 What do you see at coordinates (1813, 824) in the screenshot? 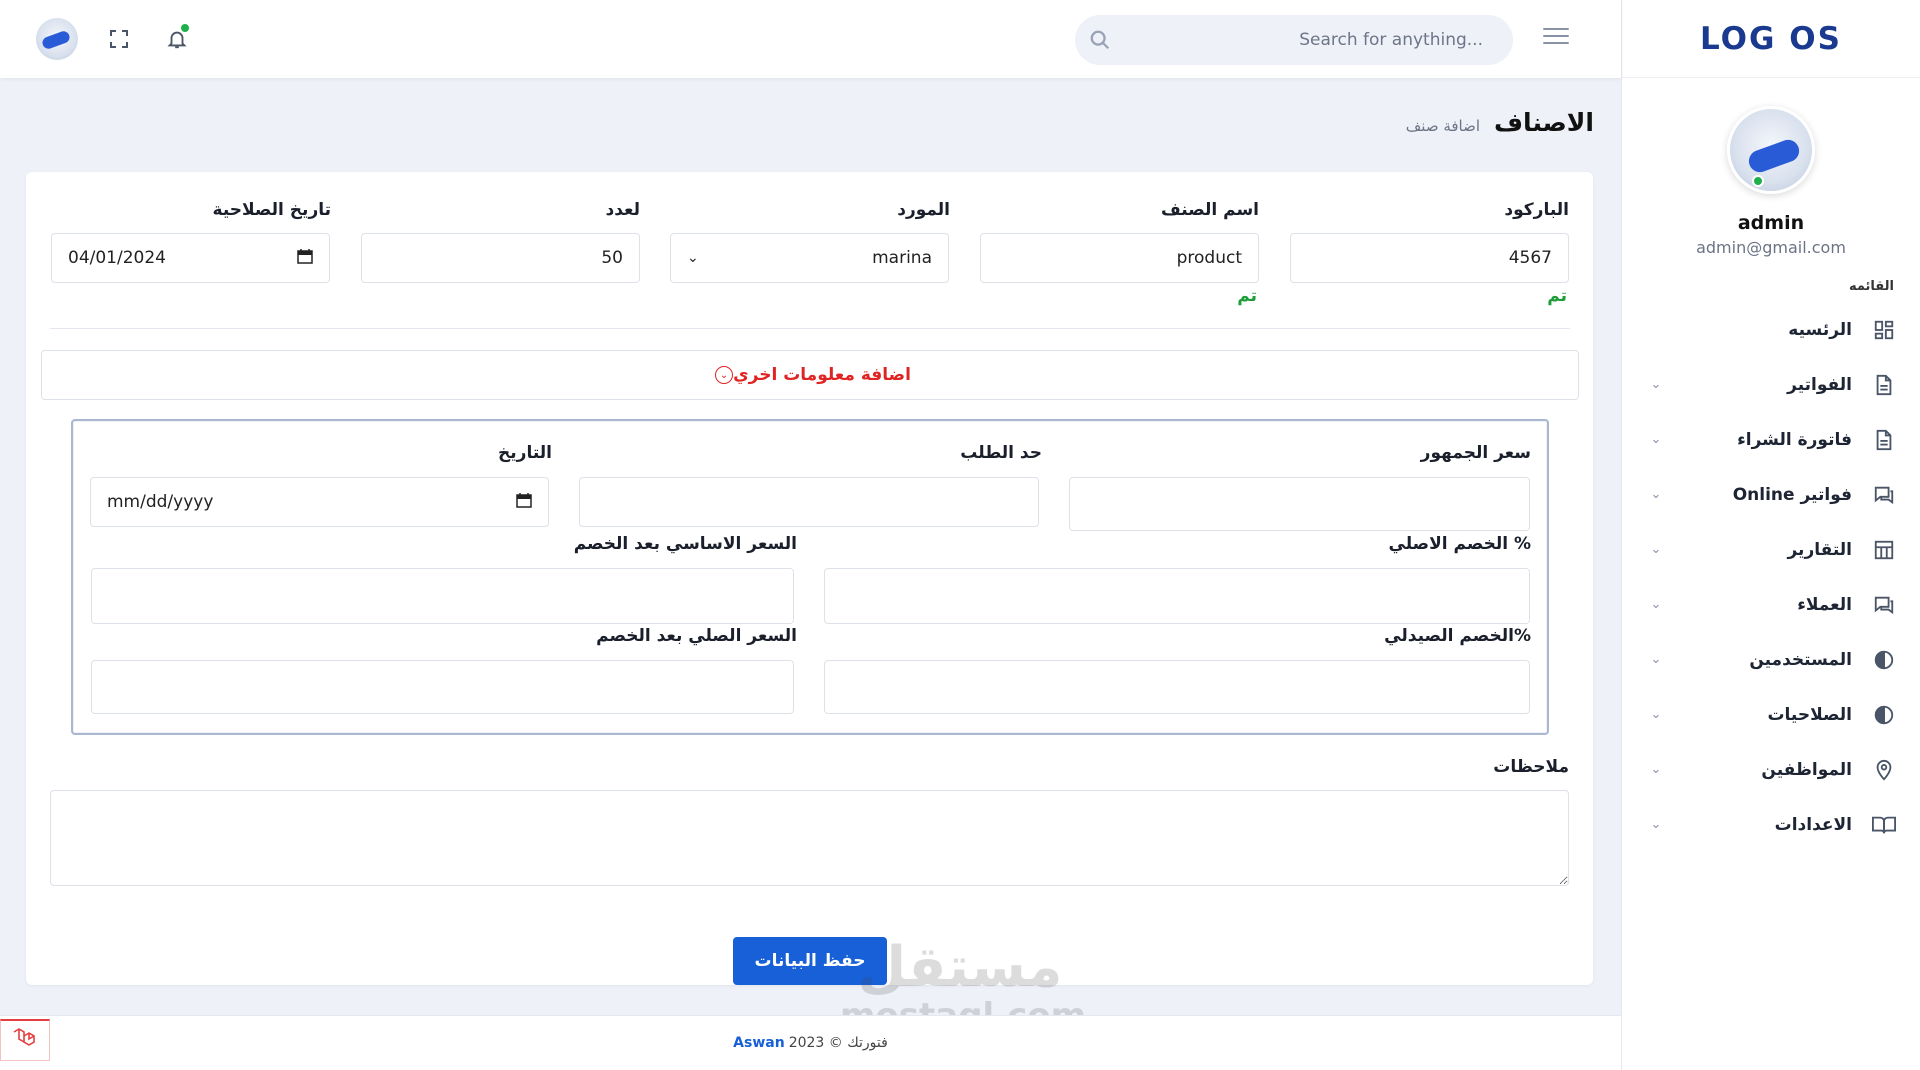
I see `sidebar-item-label: الاعدادات` at bounding box center [1813, 824].